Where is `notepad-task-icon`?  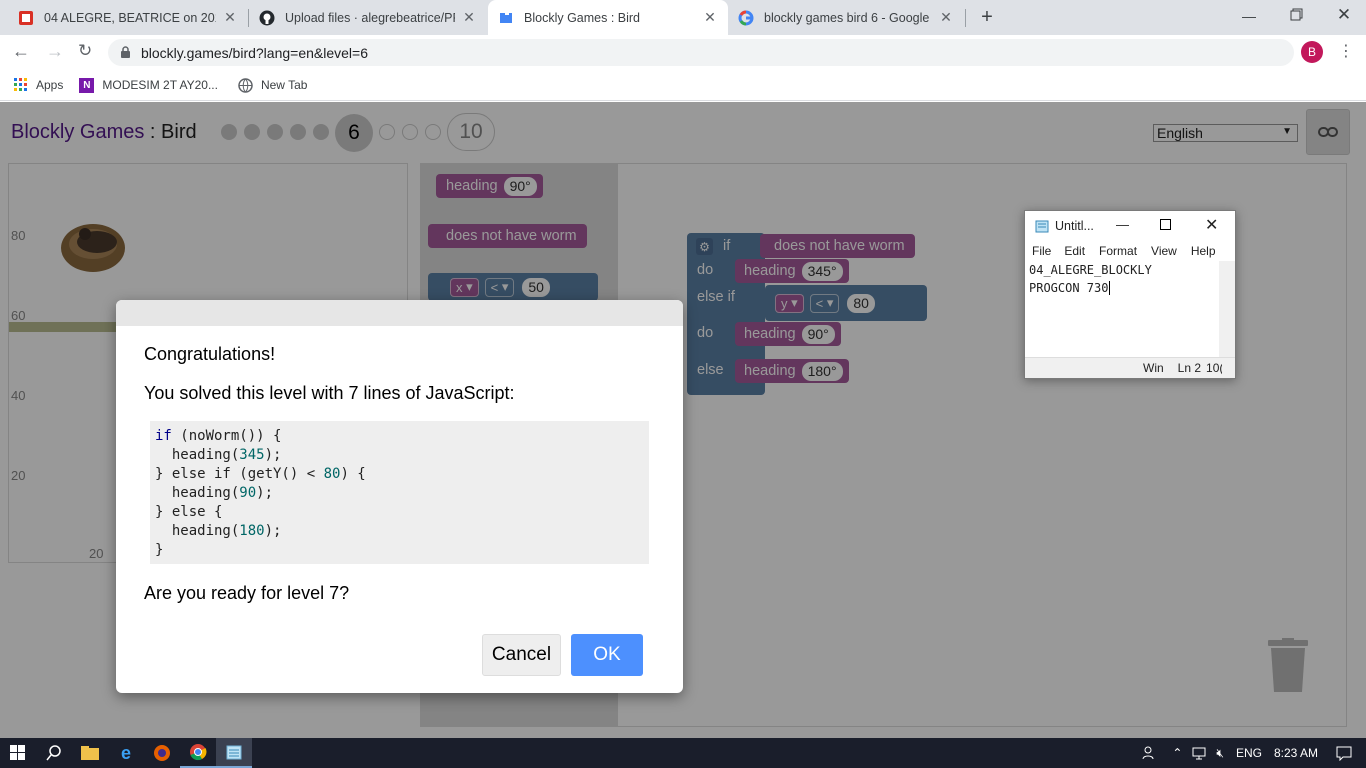
notepad-task-icon is located at coordinates (234, 753).